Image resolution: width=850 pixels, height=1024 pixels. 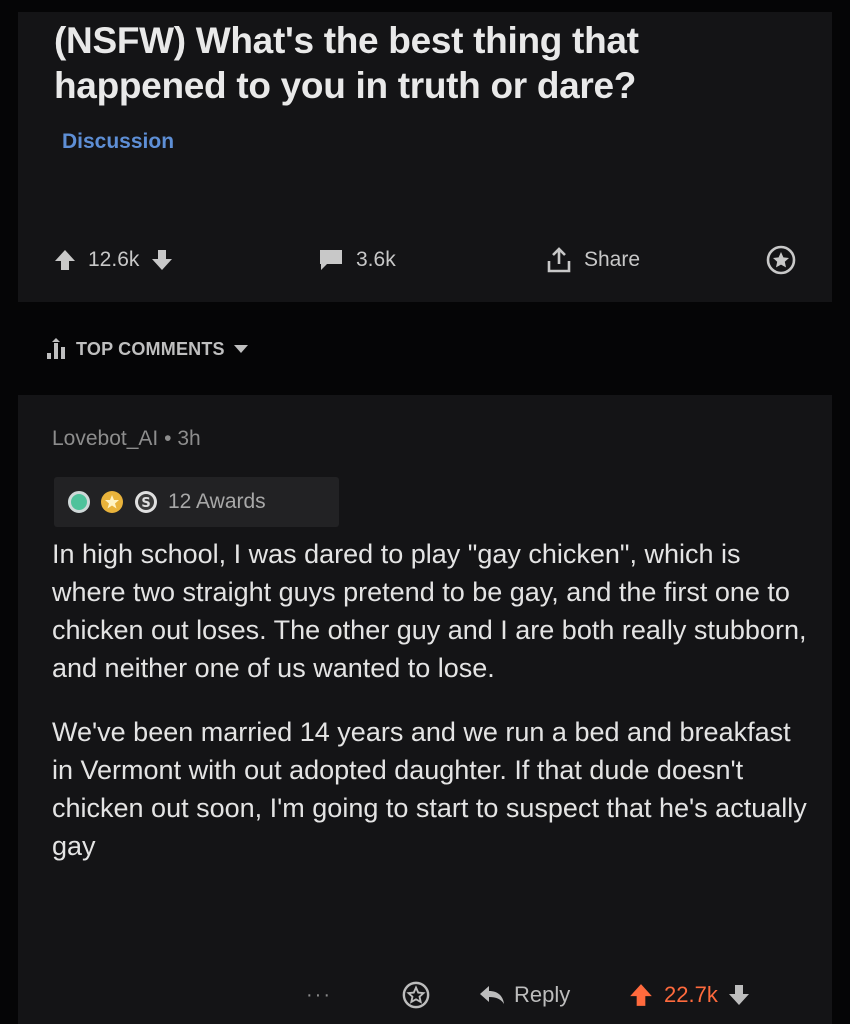 I want to click on share-icon, so click(x=559, y=260).